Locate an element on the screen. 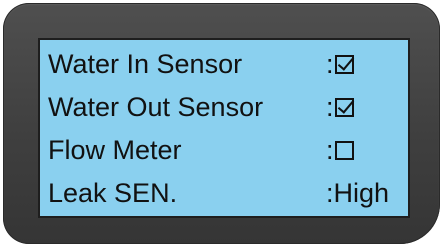 This screenshot has height=247, width=443. leak-sensor-status: :High is located at coordinates (357, 193).